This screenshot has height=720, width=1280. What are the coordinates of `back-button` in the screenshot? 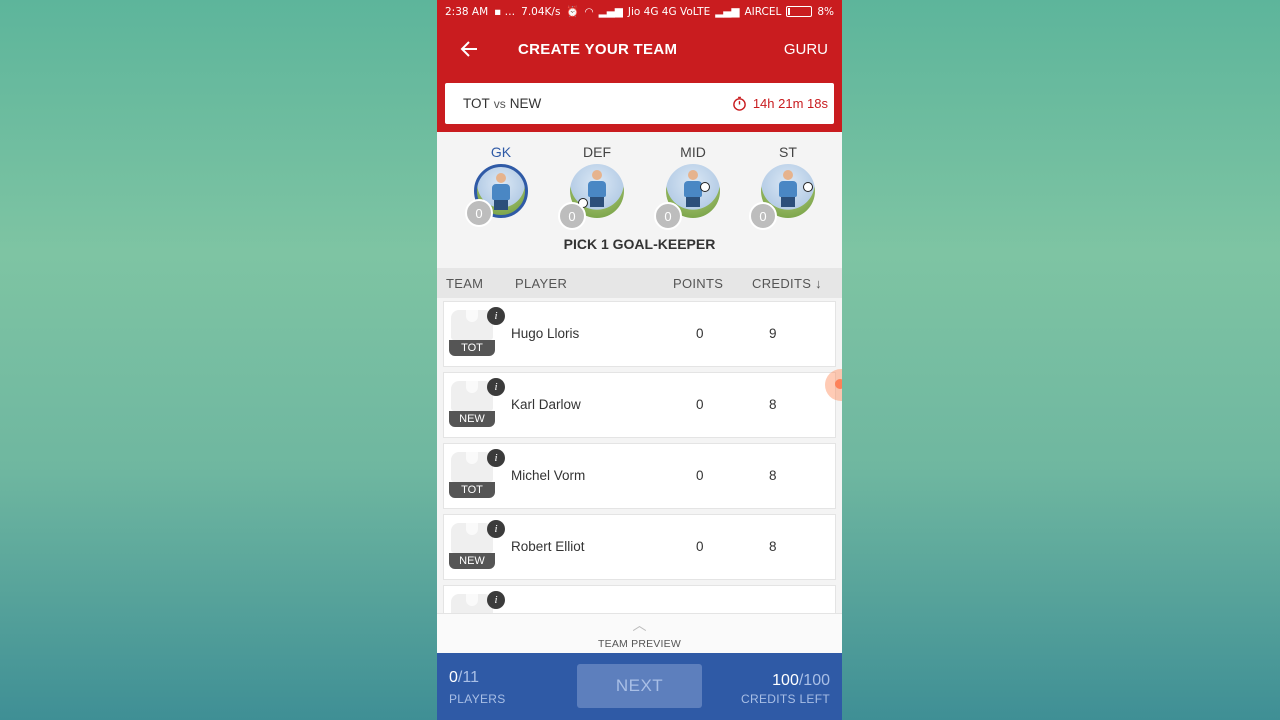 It's located at (469, 49).